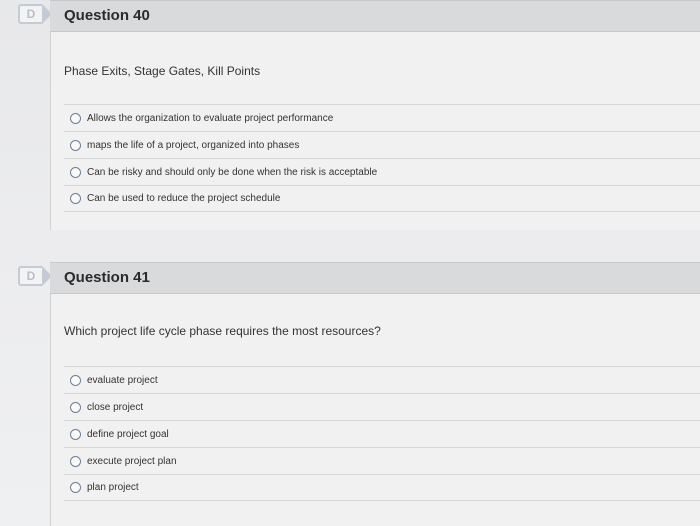  I want to click on question-title: Question 40, so click(107, 15).